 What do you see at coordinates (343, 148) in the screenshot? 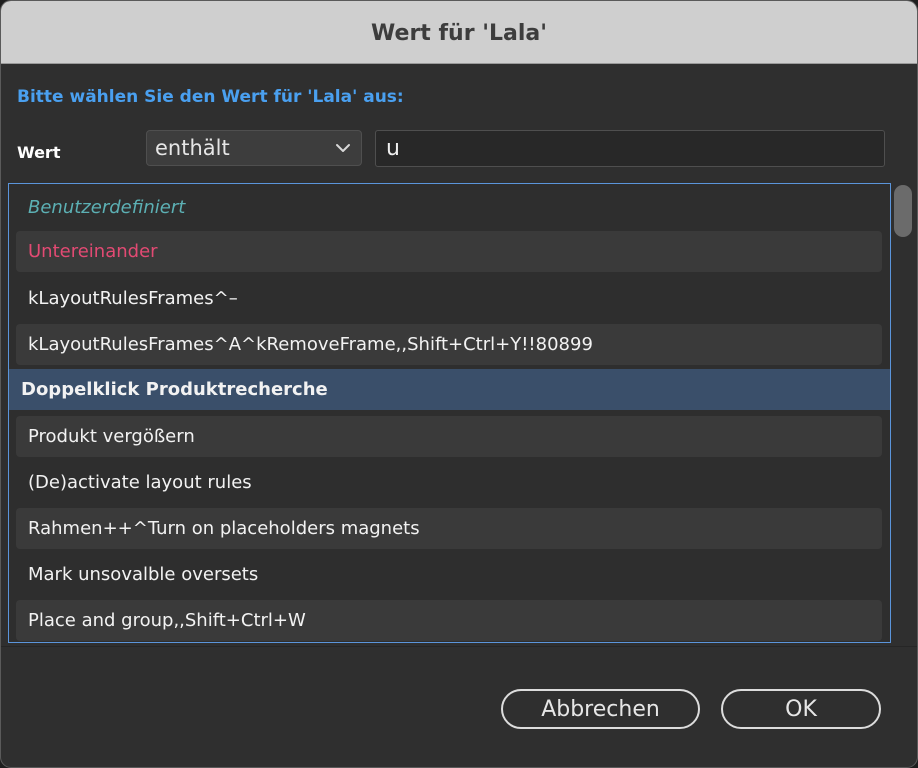
I see `chevron-down-icon` at bounding box center [343, 148].